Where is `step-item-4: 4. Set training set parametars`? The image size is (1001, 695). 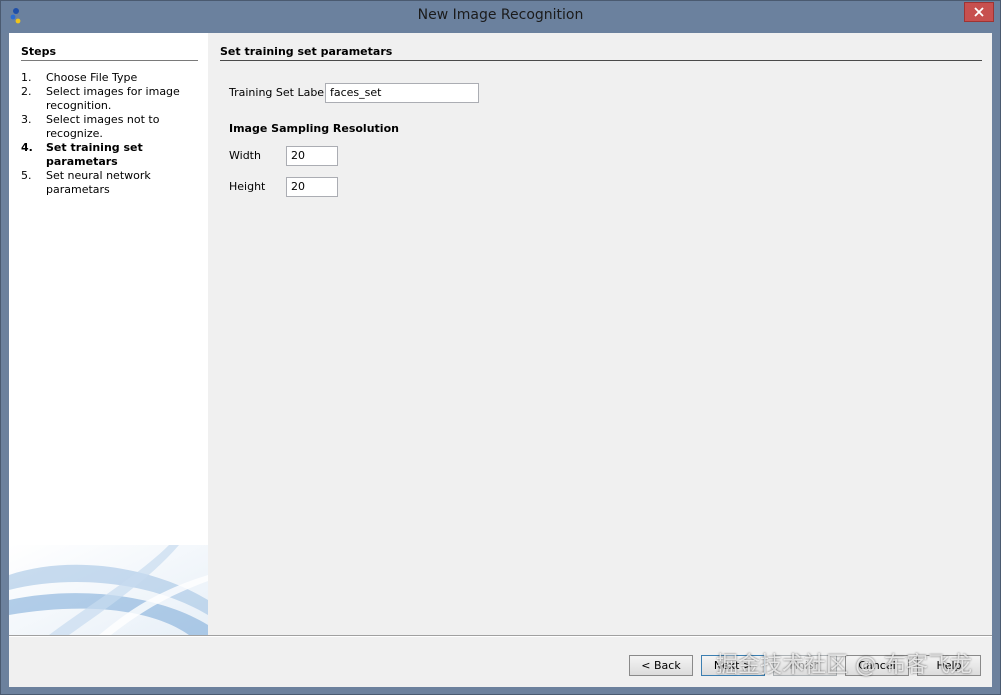
step-item-4: 4. Set training set parametars is located at coordinates (113, 155).